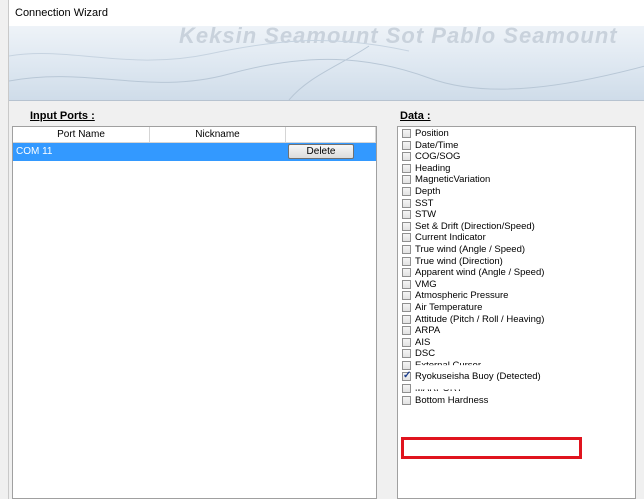 This screenshot has width=644, height=499. Describe the element at coordinates (516, 146) in the screenshot. I see `data-item: Date/Time` at that location.